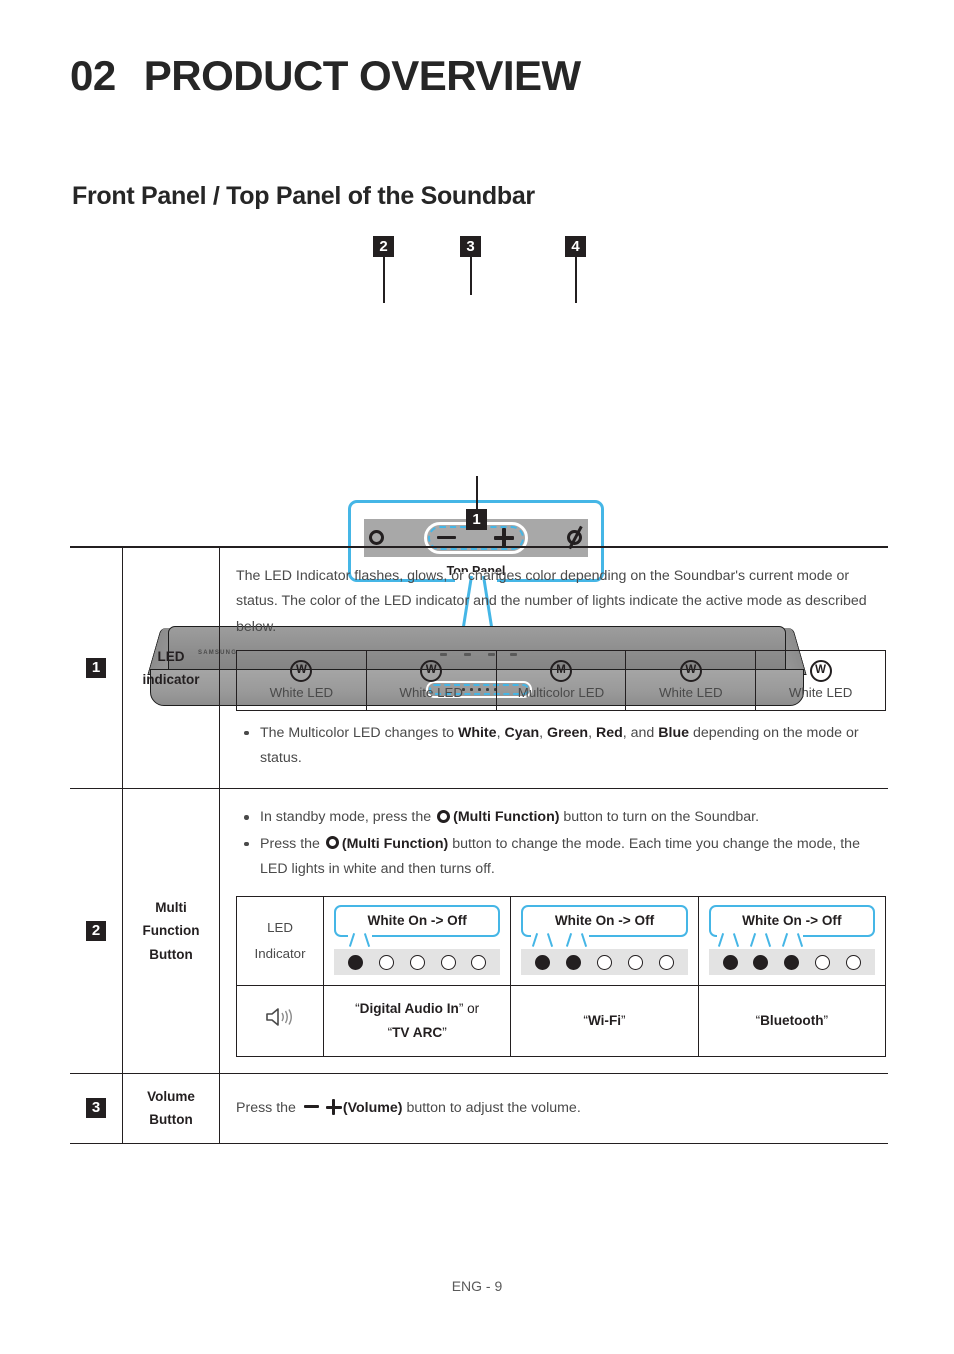 This screenshot has height=1354, width=954. I want to click on figure-callout-1: 1, so click(476, 519).